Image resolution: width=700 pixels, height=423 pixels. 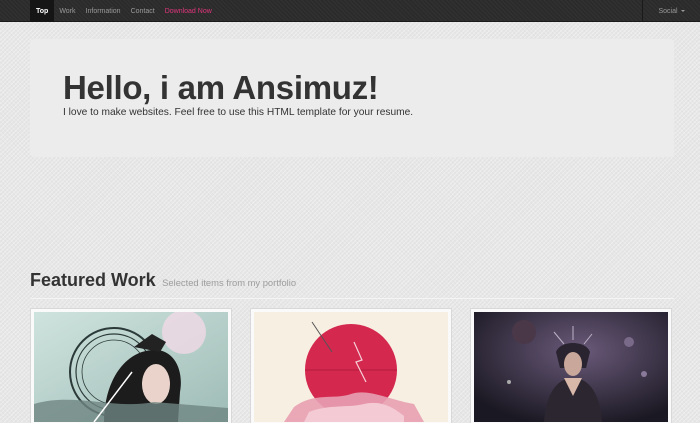 I want to click on dark-fantasy-artwork-image, so click(x=571, y=367).